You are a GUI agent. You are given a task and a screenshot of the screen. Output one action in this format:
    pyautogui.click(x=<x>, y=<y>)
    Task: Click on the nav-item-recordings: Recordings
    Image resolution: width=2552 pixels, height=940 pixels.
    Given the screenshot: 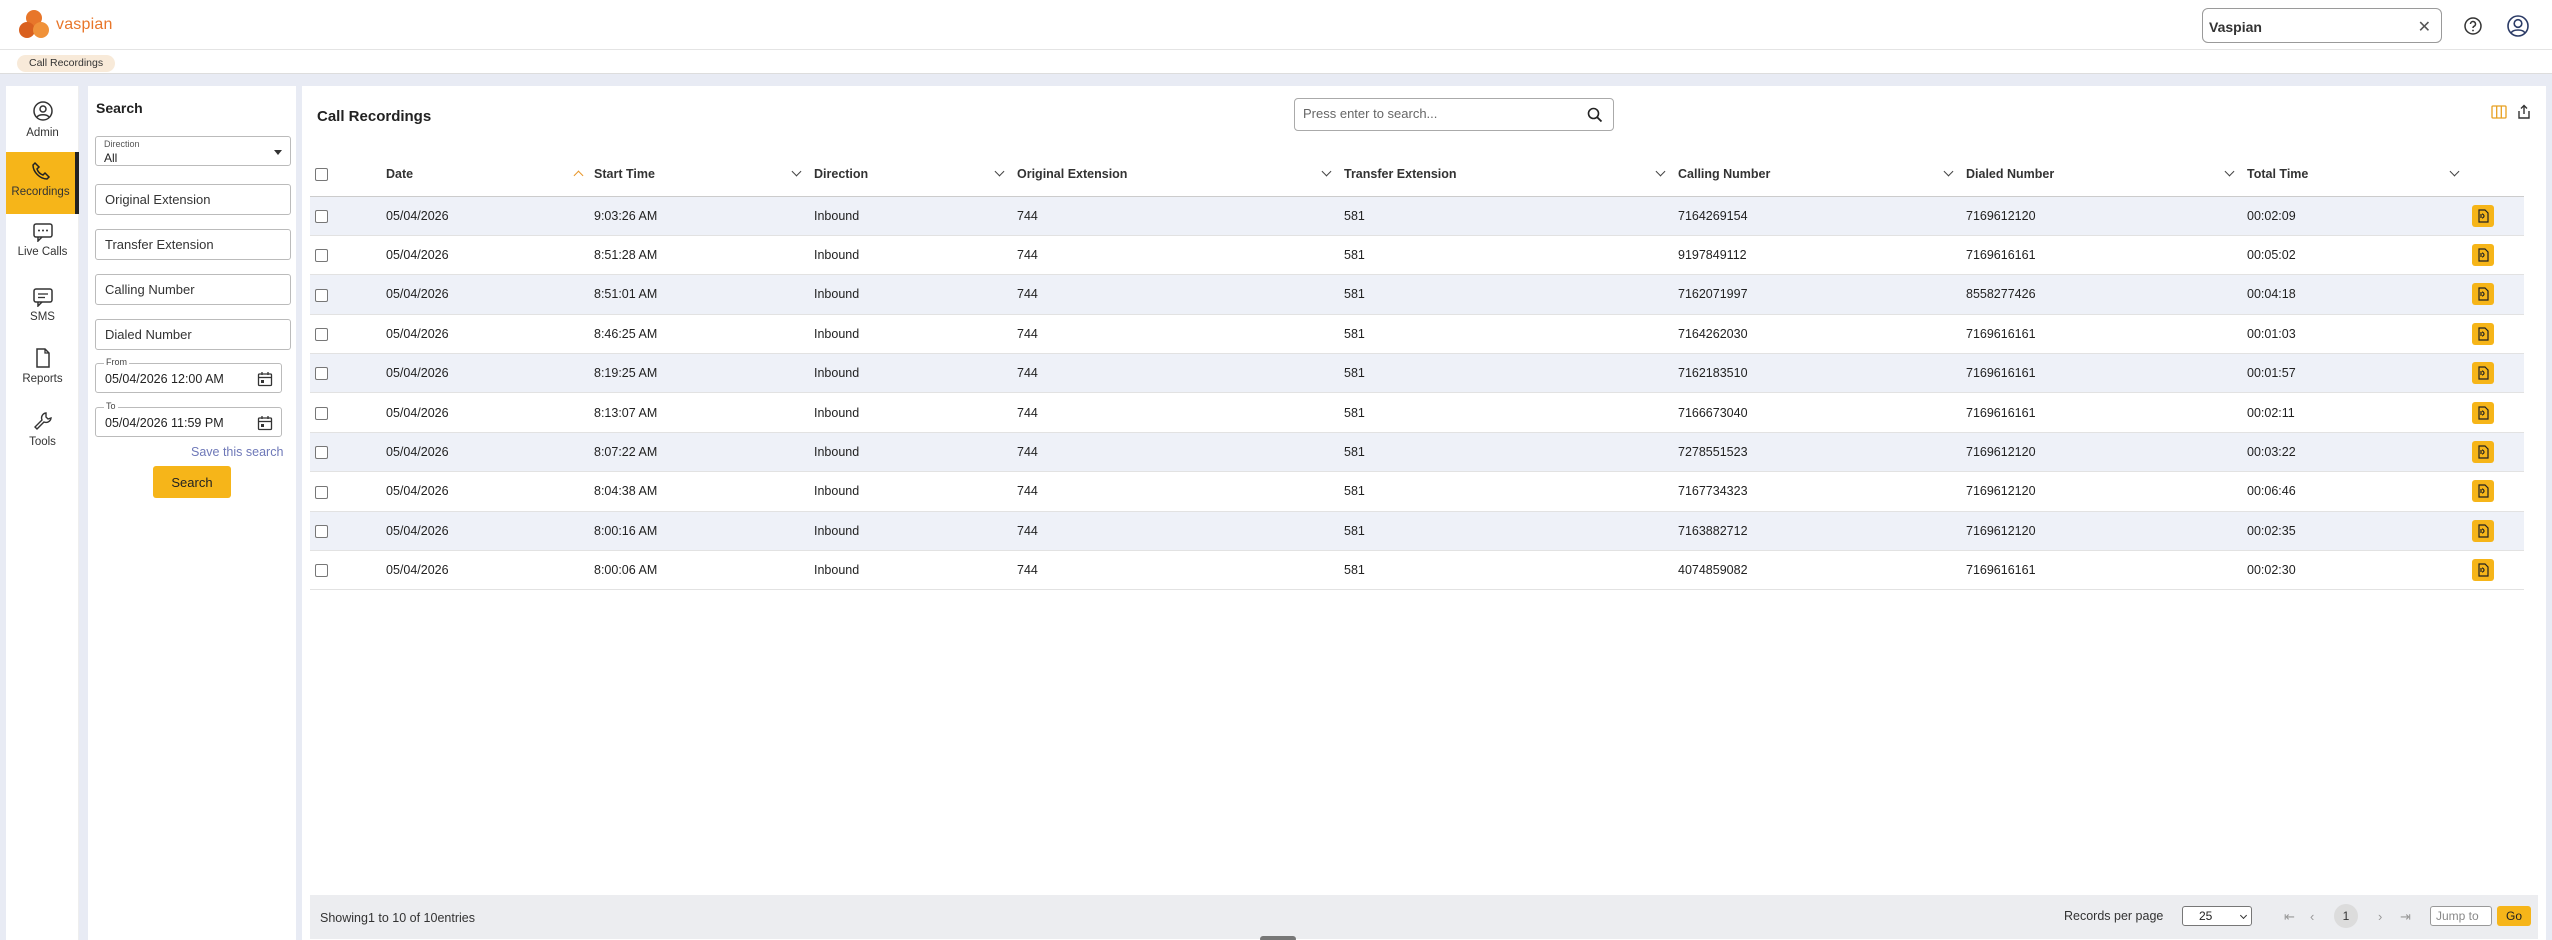 What is the action you would take?
    pyautogui.click(x=42, y=183)
    